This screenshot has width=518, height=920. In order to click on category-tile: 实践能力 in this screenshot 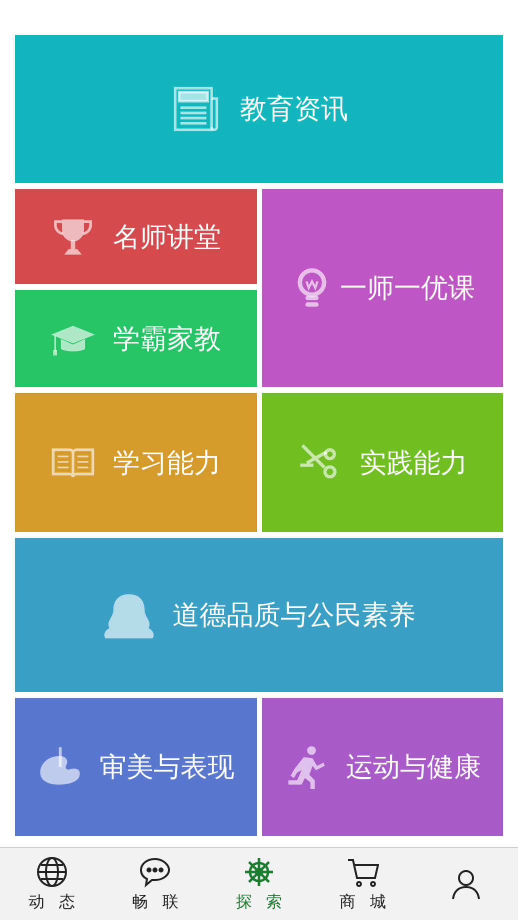, I will do `click(382, 462)`.